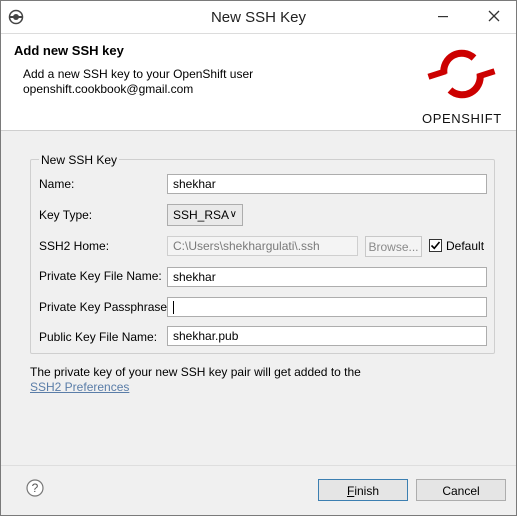 The image size is (517, 516). Describe the element at coordinates (461, 74) in the screenshot. I see `openshift-logo-icon` at that location.